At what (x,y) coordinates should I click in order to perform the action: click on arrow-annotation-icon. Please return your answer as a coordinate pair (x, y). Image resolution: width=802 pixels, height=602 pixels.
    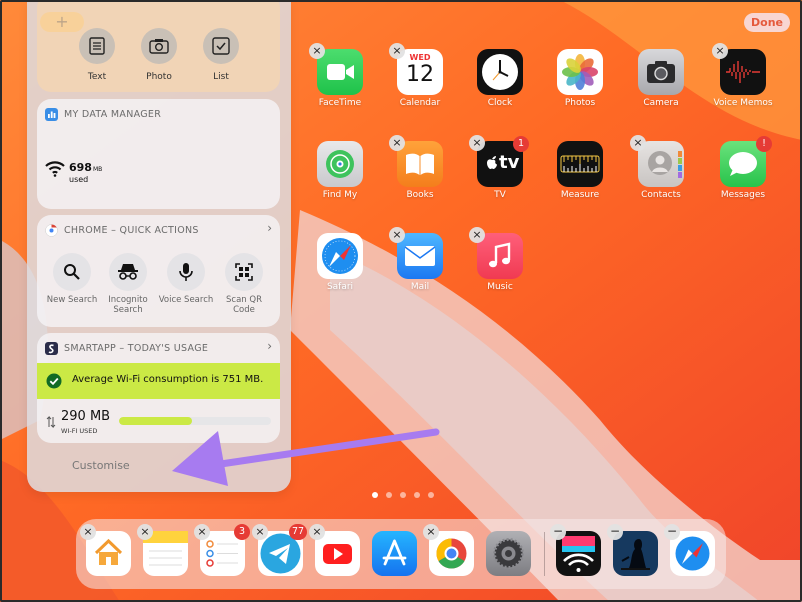
    Looking at the image, I should click on (306, 457).